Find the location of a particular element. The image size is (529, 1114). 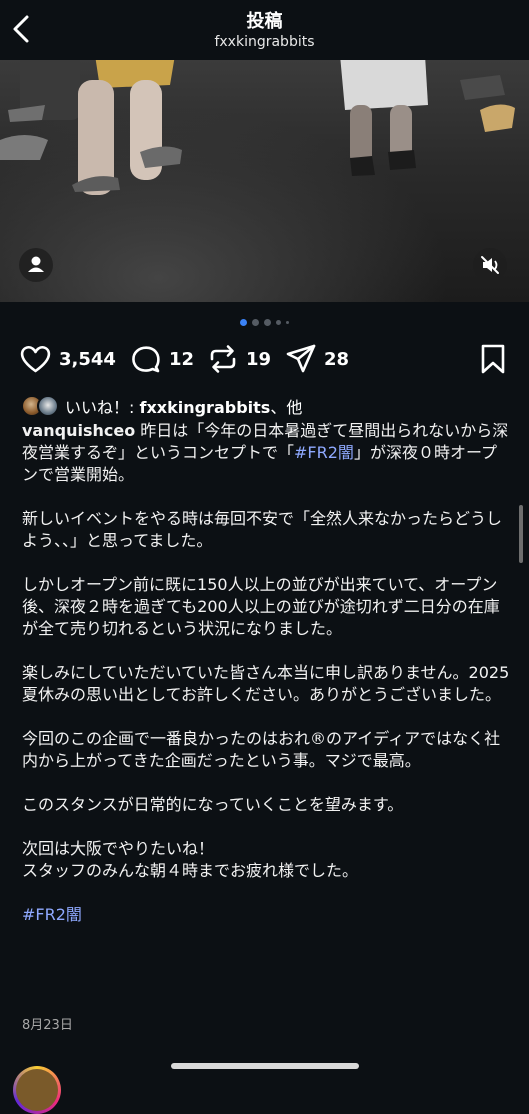

liked-by-row: いいね！: fxxkingrabbits、他 is located at coordinates (161, 406).